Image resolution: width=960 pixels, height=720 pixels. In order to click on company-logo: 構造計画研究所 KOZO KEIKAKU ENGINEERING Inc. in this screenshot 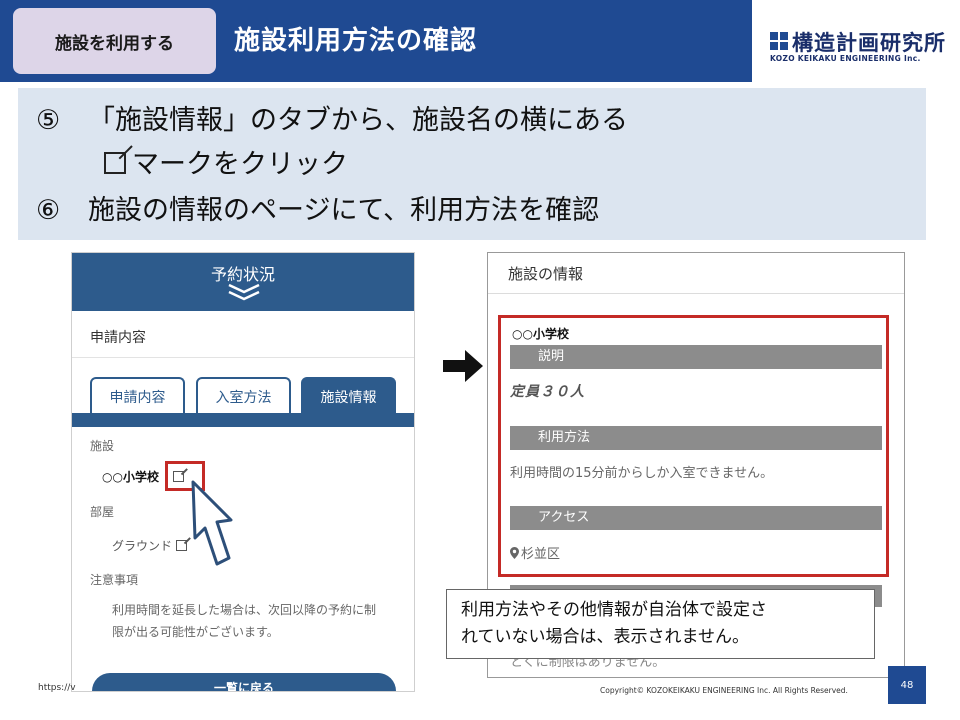, I will do `click(857, 50)`.